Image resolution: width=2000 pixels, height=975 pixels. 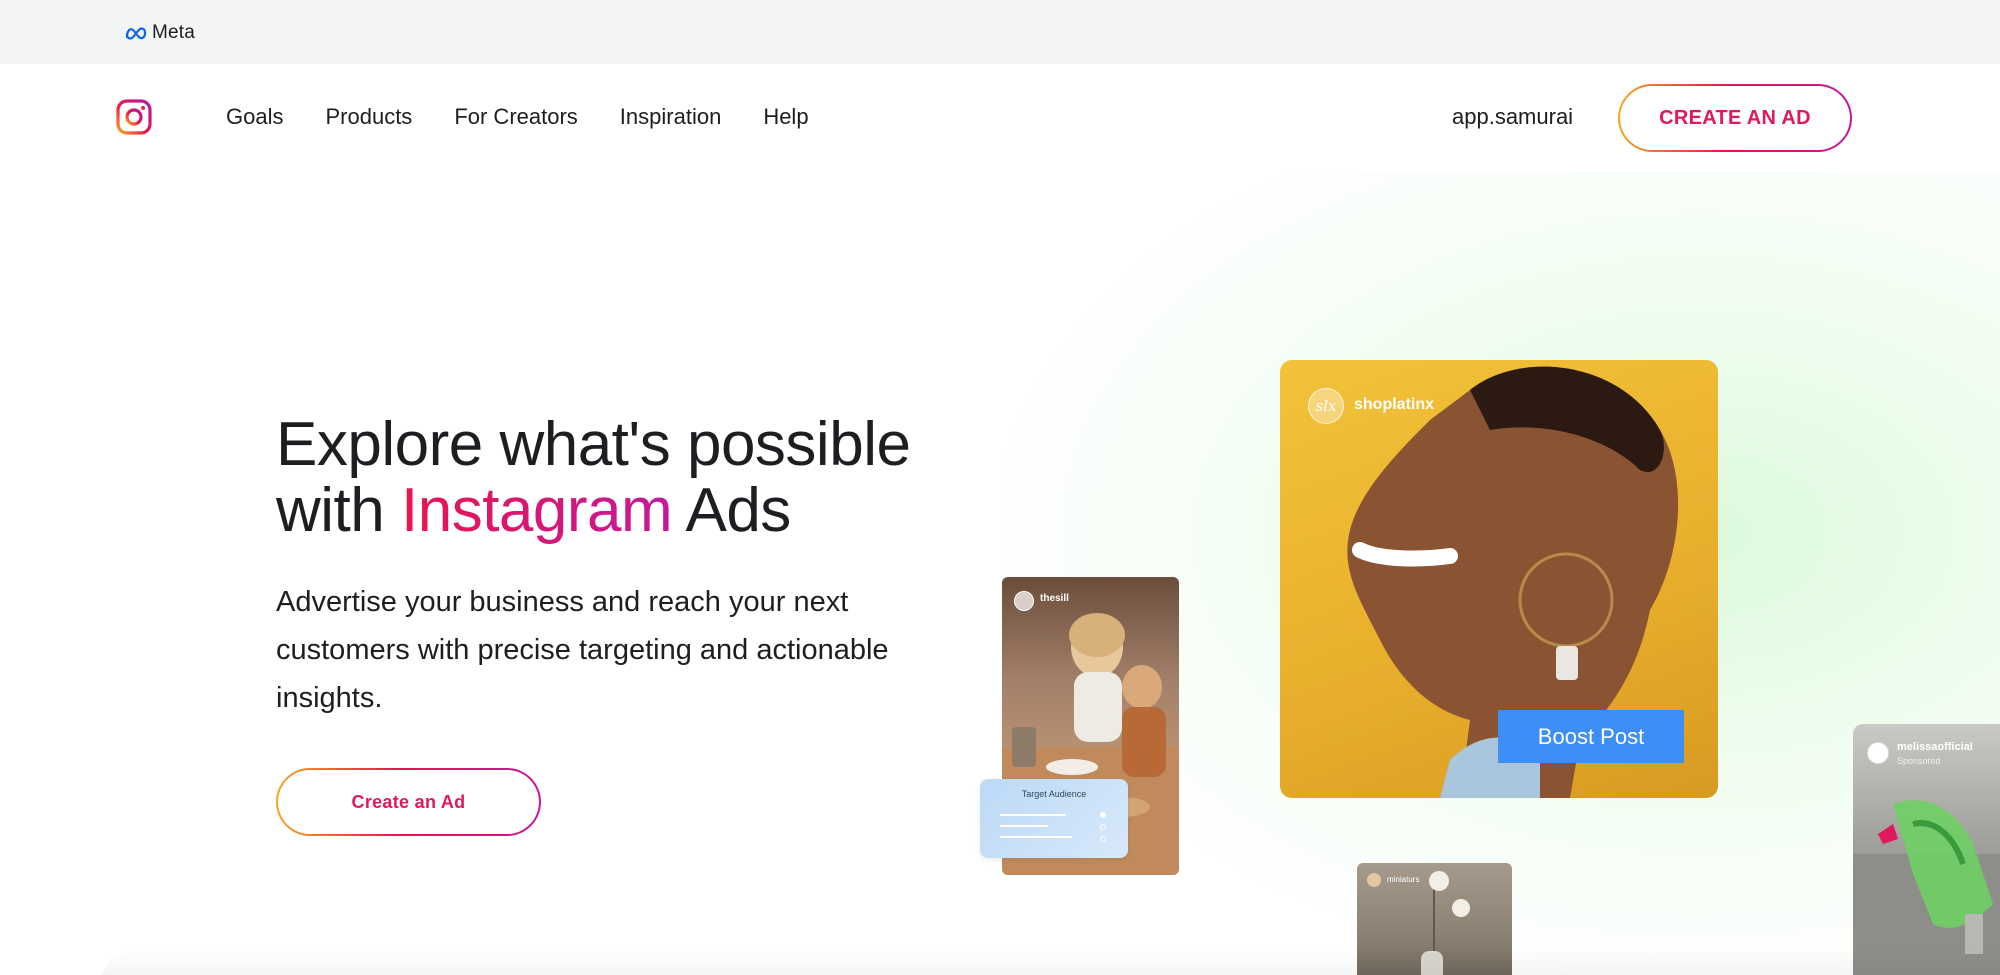 I want to click on nav-link-goals: Goals, so click(x=254, y=117).